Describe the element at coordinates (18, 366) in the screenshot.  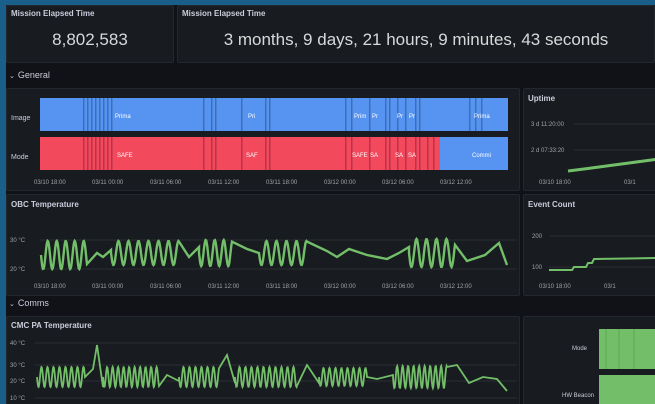
I see `y-tick: 30 °C` at that location.